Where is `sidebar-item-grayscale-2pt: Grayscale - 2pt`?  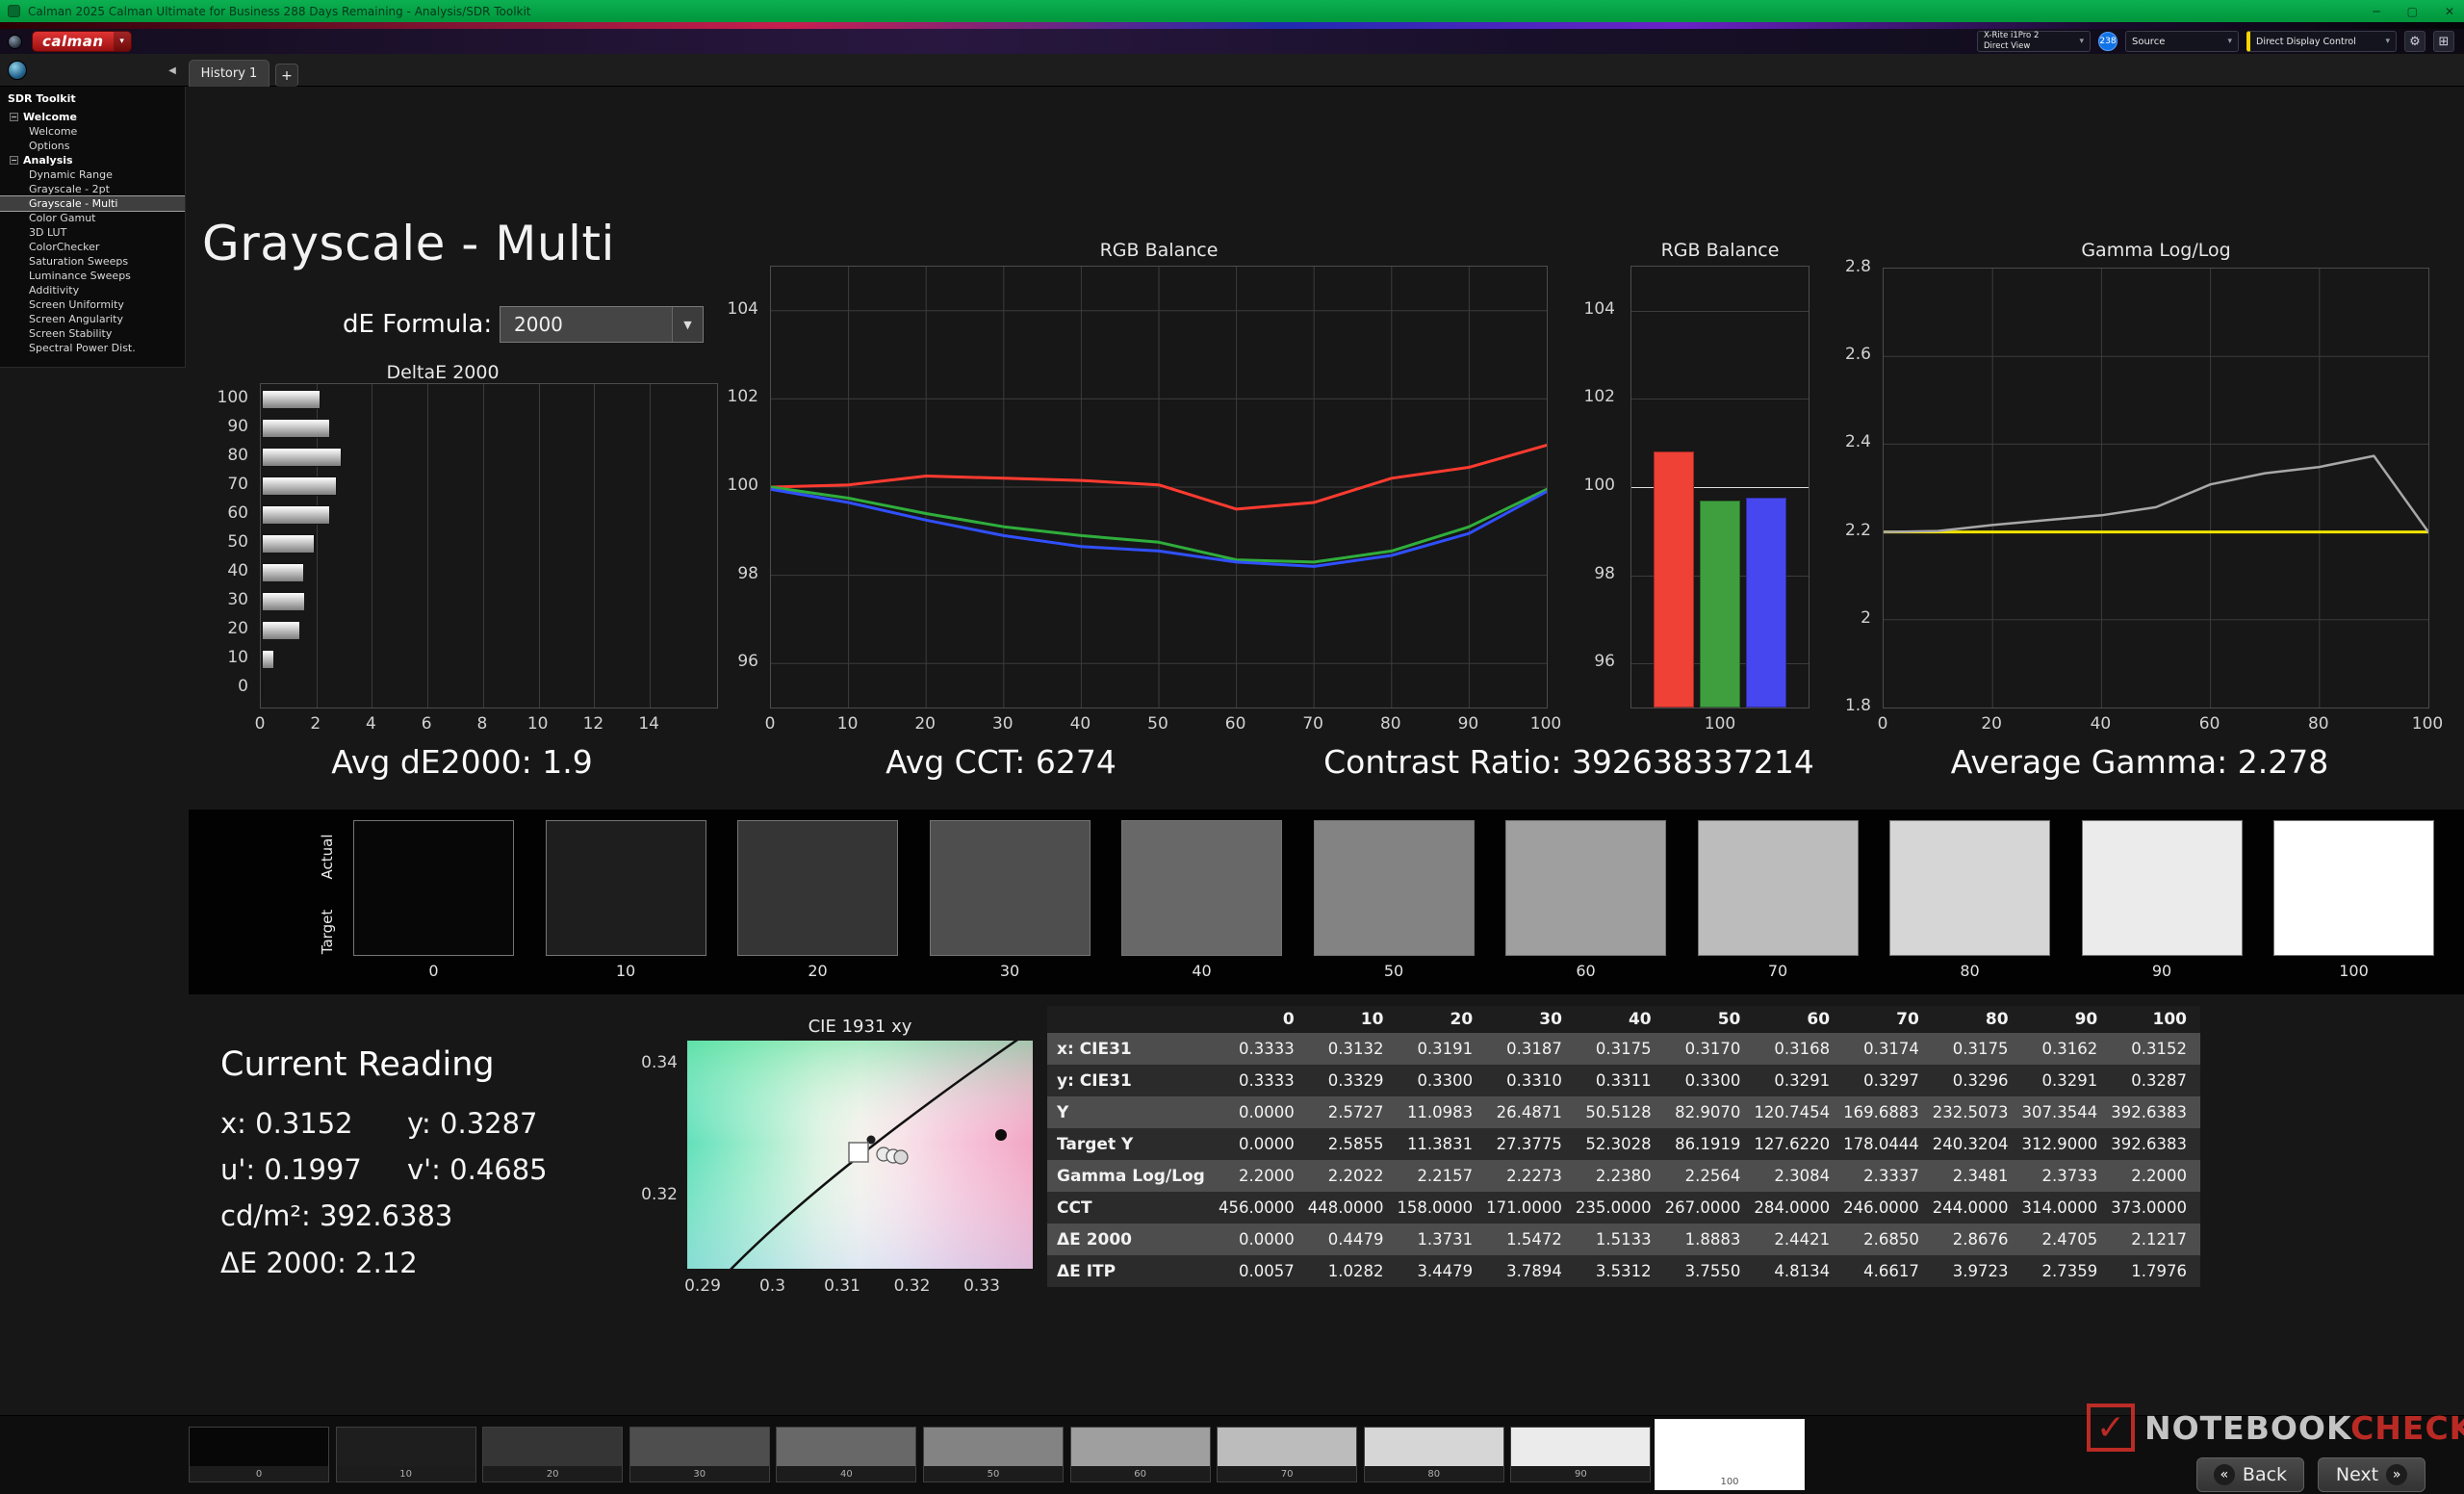
sidebar-item-grayscale-2pt: Grayscale - 2pt is located at coordinates (92, 189).